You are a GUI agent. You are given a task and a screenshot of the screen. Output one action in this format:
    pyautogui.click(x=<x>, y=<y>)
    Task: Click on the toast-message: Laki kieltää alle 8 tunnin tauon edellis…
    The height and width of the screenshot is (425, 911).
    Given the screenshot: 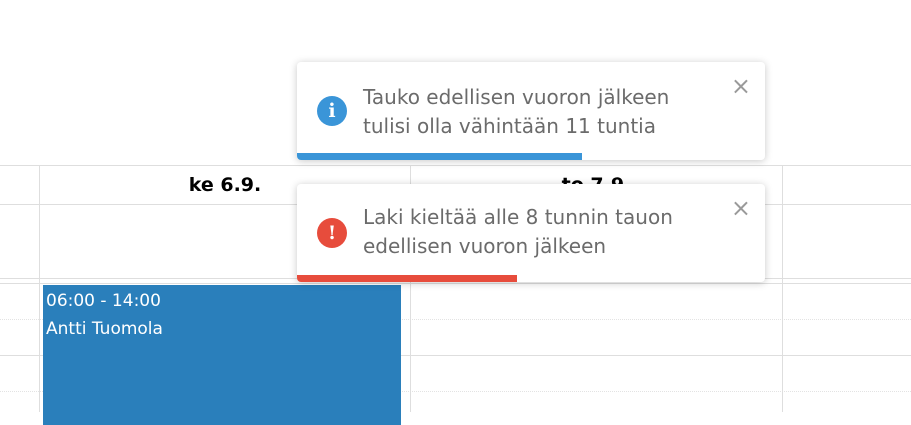 What is the action you would take?
    pyautogui.click(x=518, y=231)
    